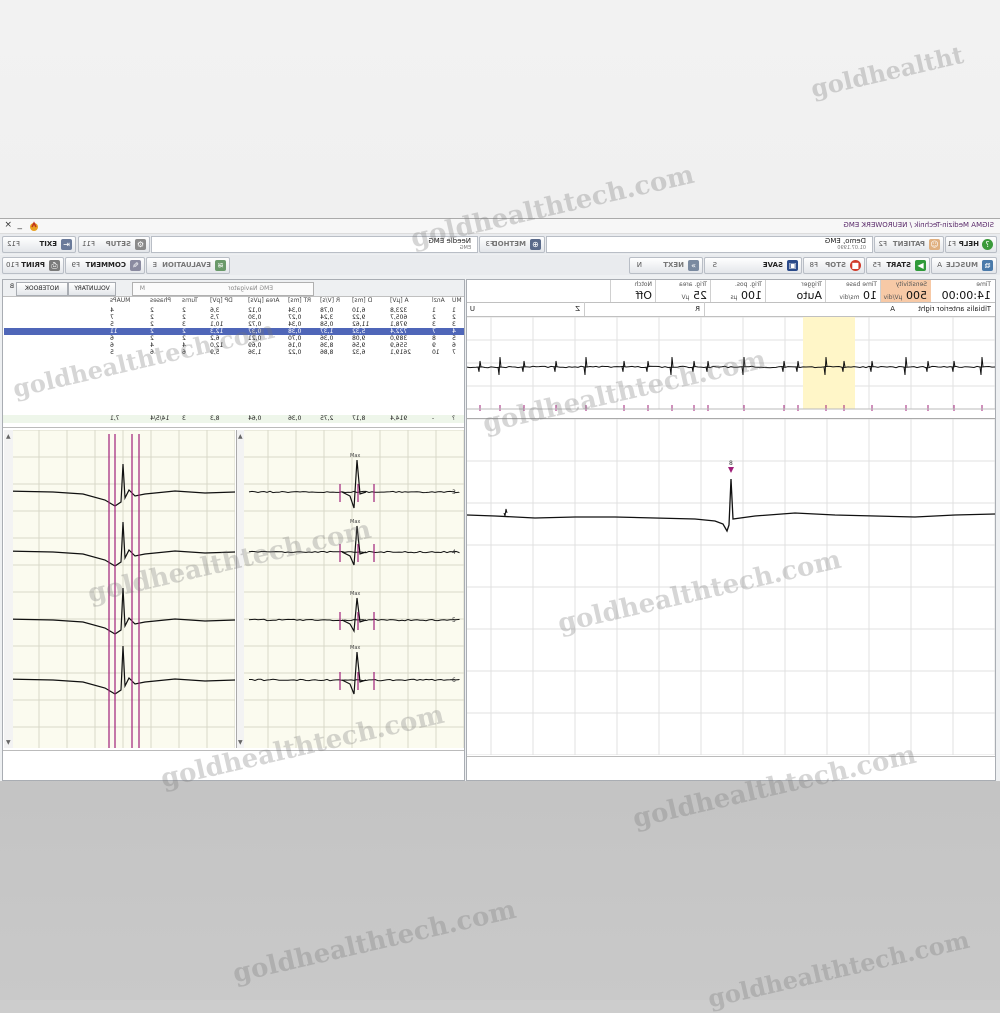  Describe the element at coordinates (112, 310) in the screenshot. I see `table-cell: 4` at that location.